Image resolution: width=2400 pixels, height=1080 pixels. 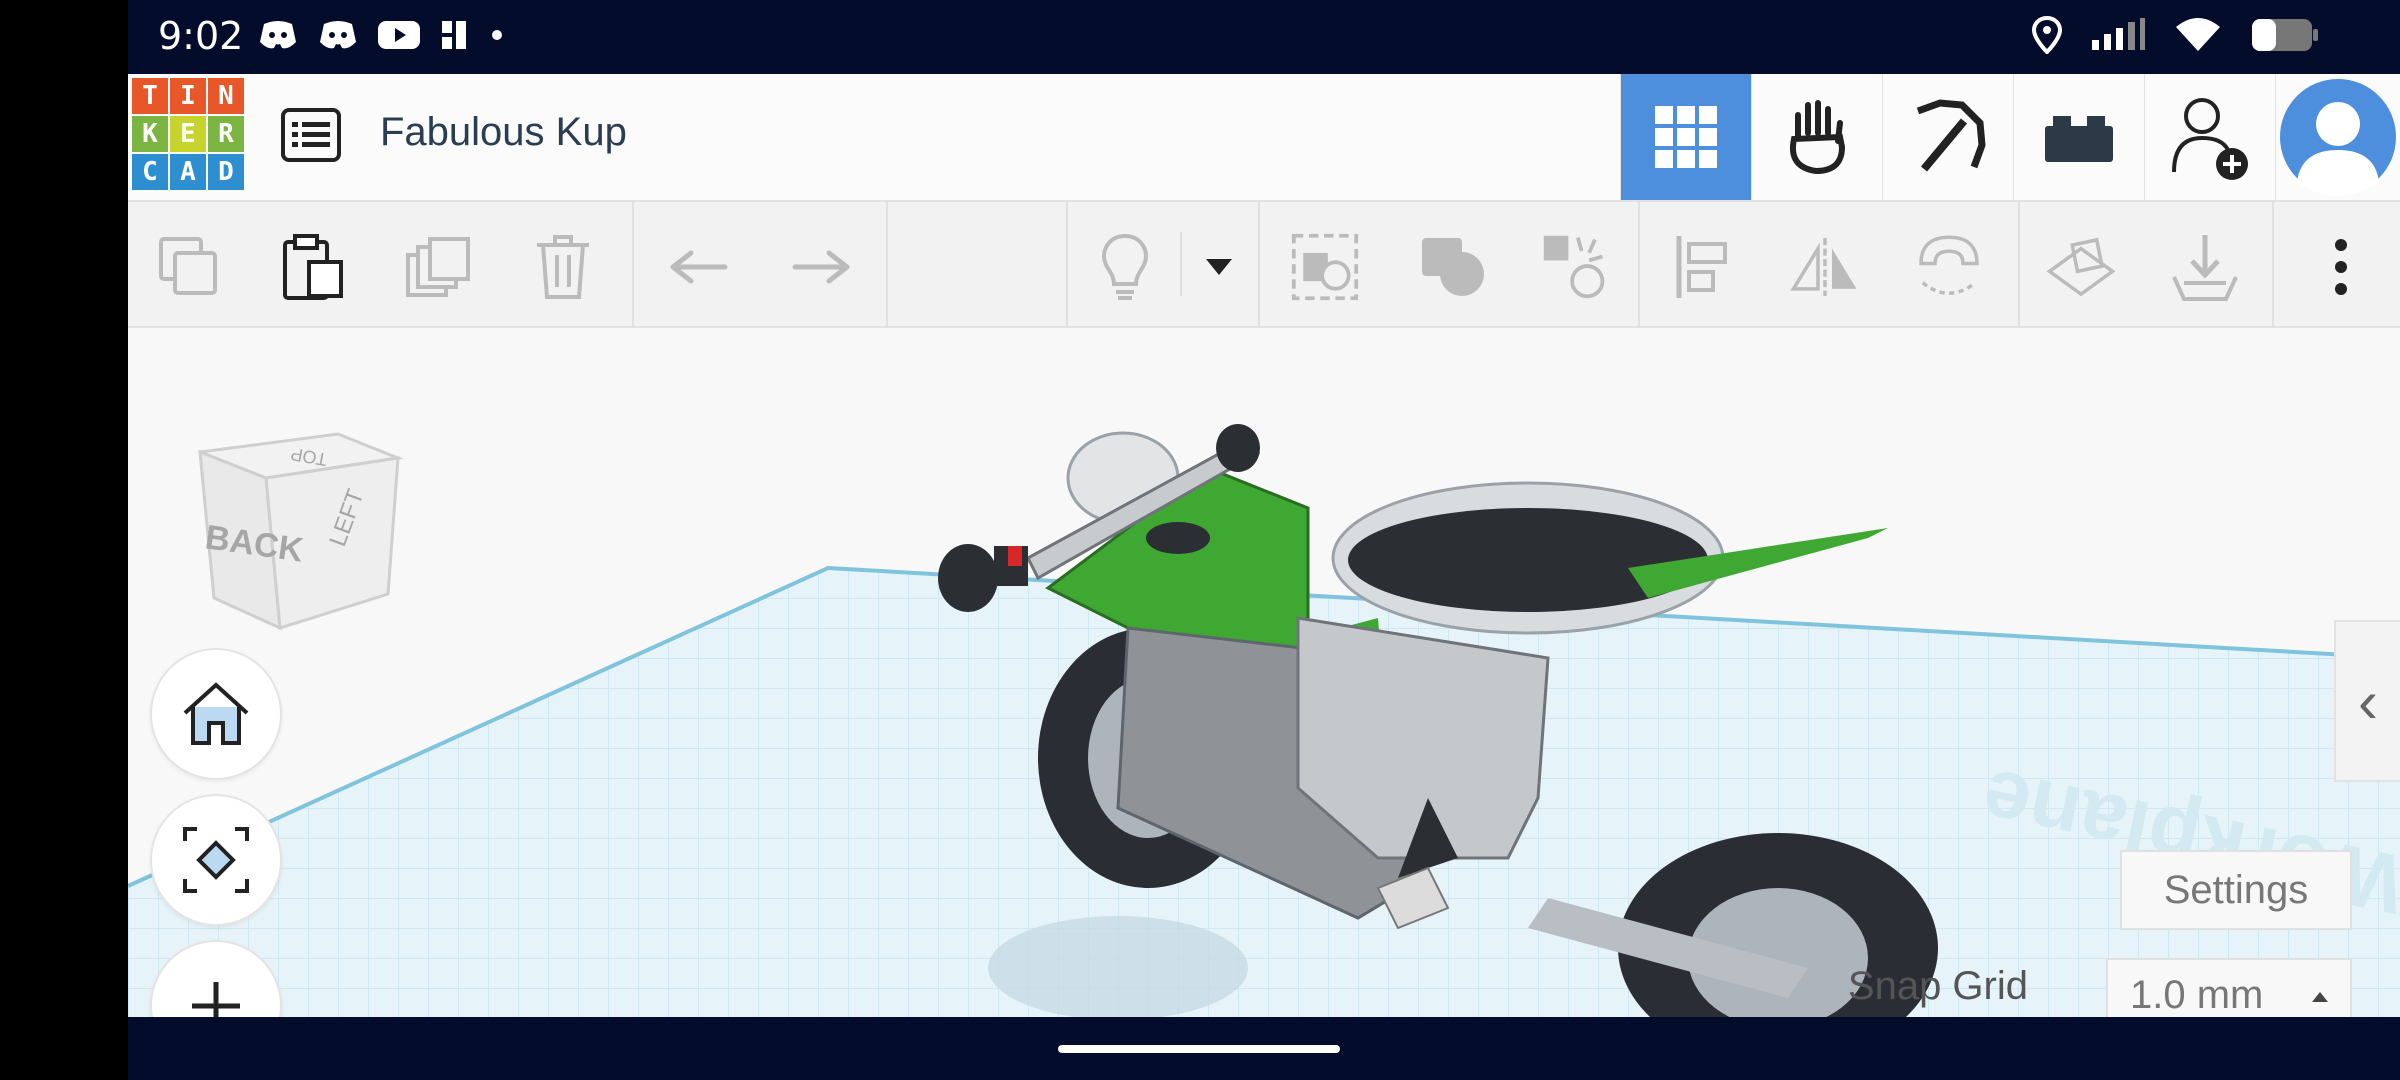 I want to click on edit-toolbar, so click(x=1264, y=265).